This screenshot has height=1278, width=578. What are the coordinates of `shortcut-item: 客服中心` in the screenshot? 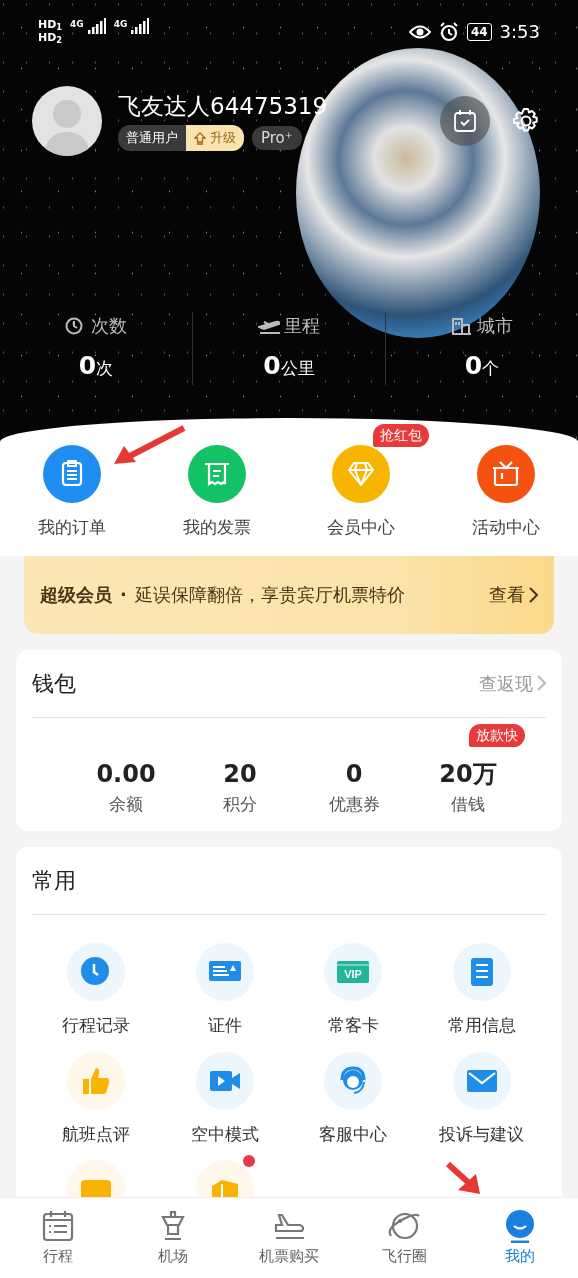 It's located at (353, 1099).